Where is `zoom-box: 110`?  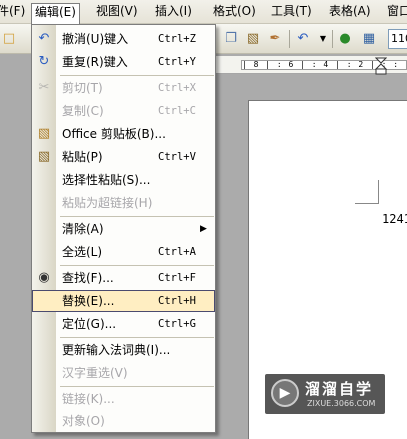
zoom-box: 110 is located at coordinates (397, 39).